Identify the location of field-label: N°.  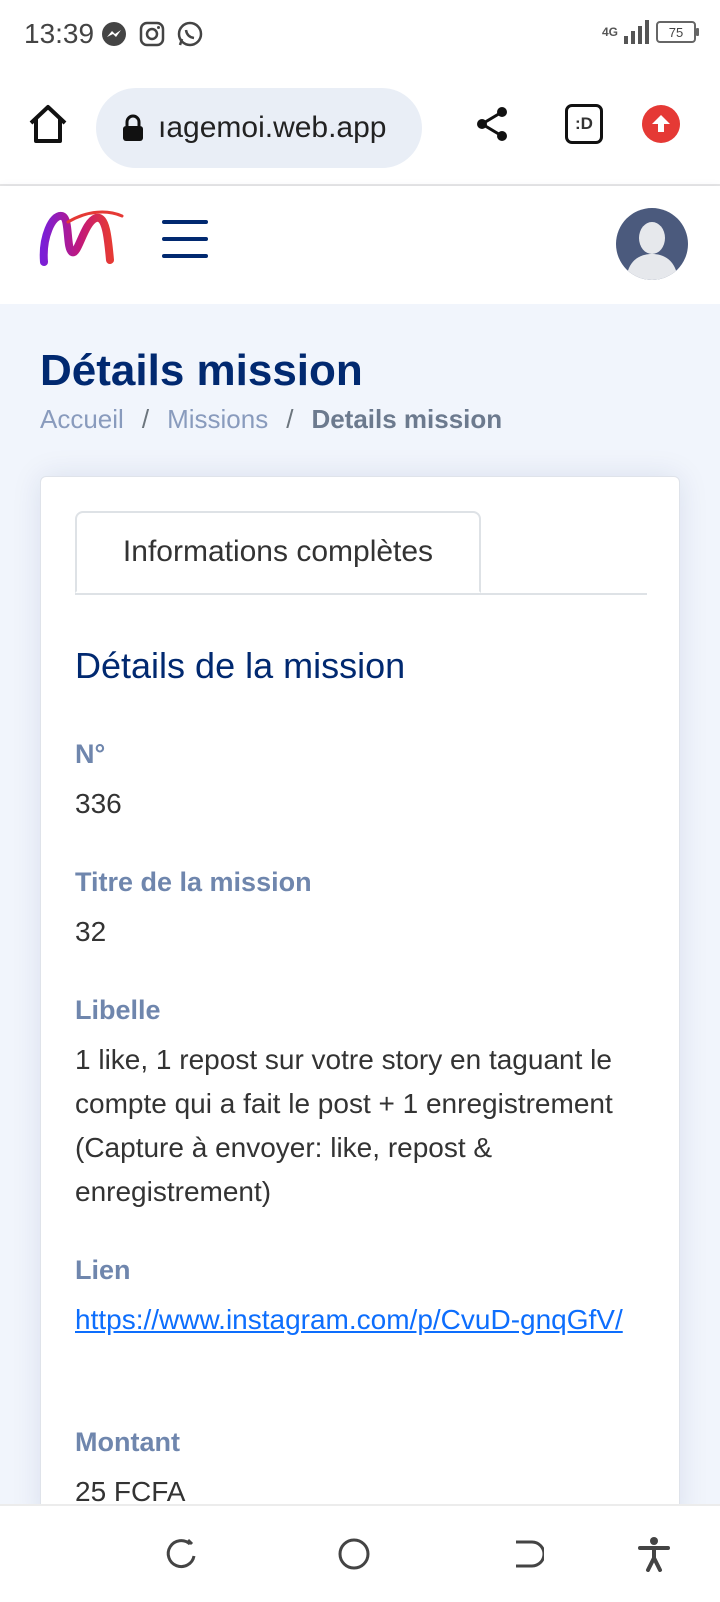
(90, 754).